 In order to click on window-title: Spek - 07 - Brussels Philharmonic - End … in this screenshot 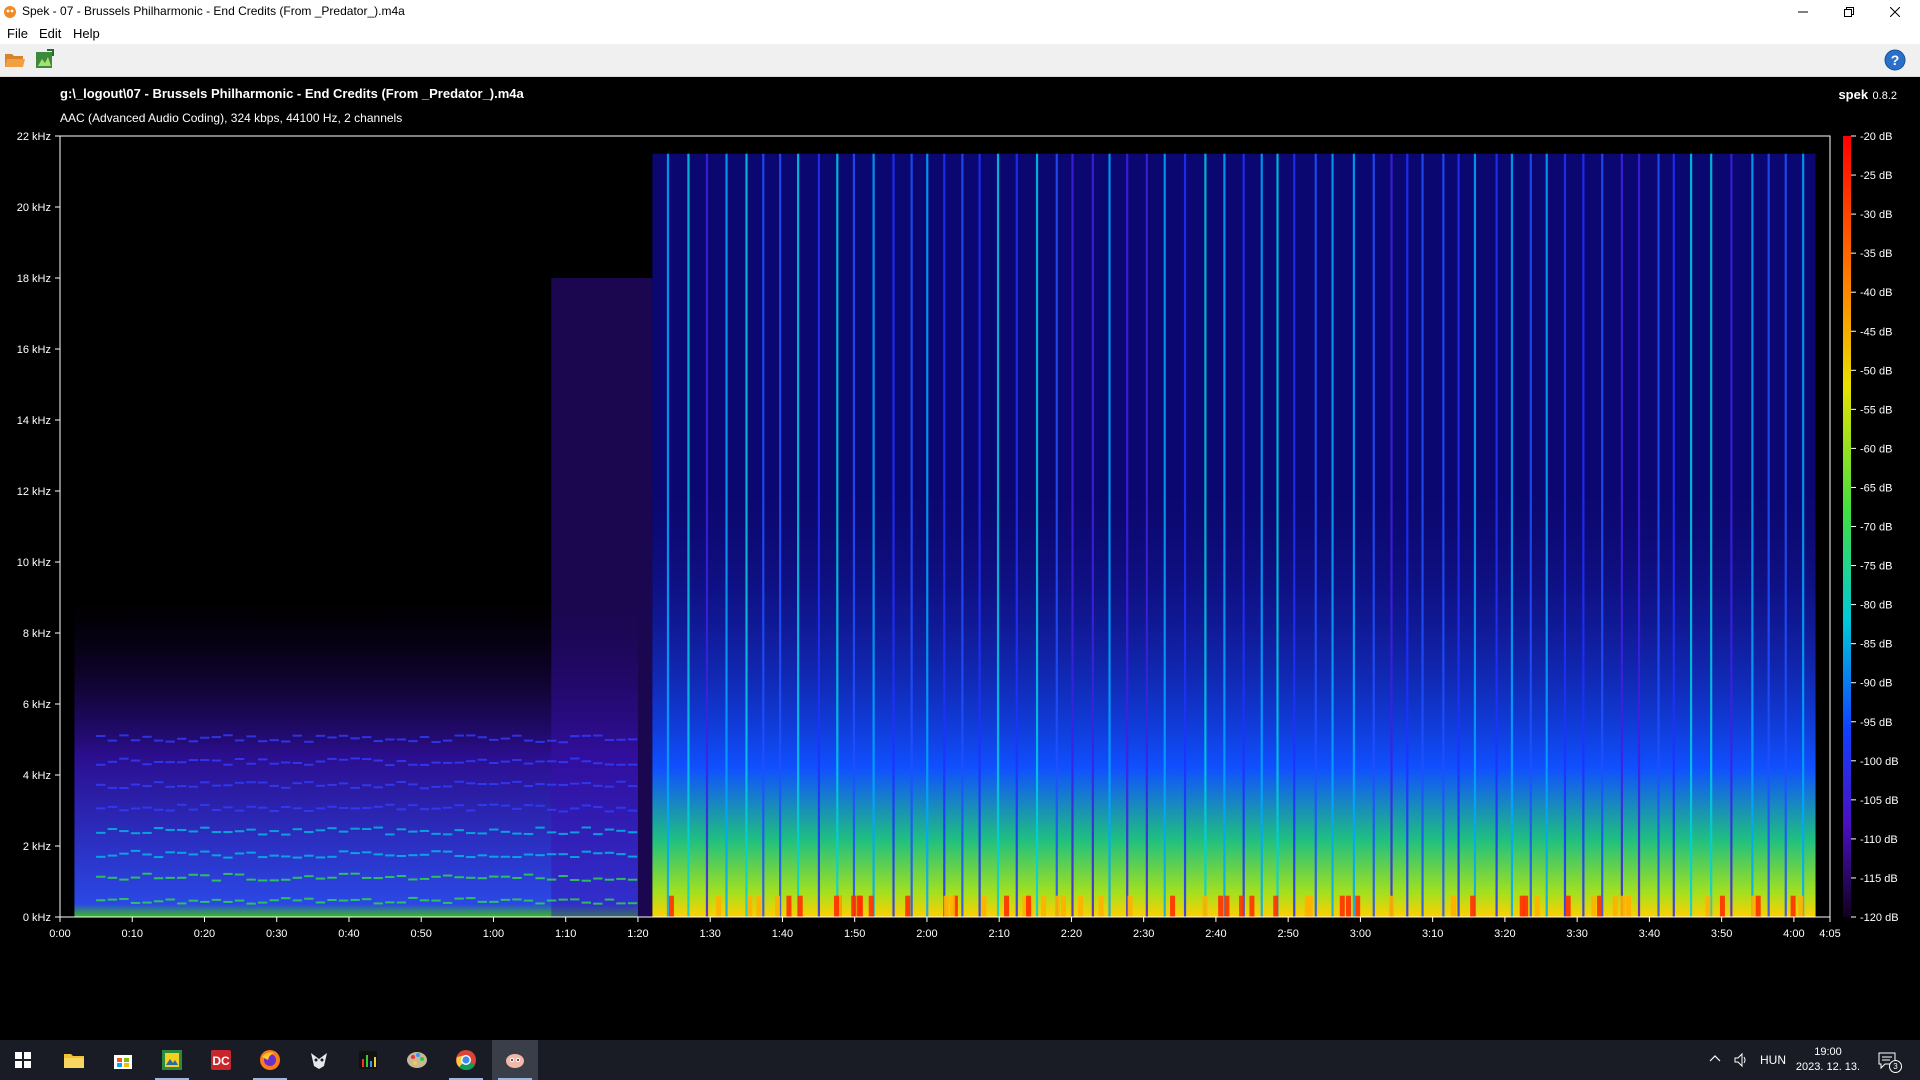, I will do `click(213, 11)`.